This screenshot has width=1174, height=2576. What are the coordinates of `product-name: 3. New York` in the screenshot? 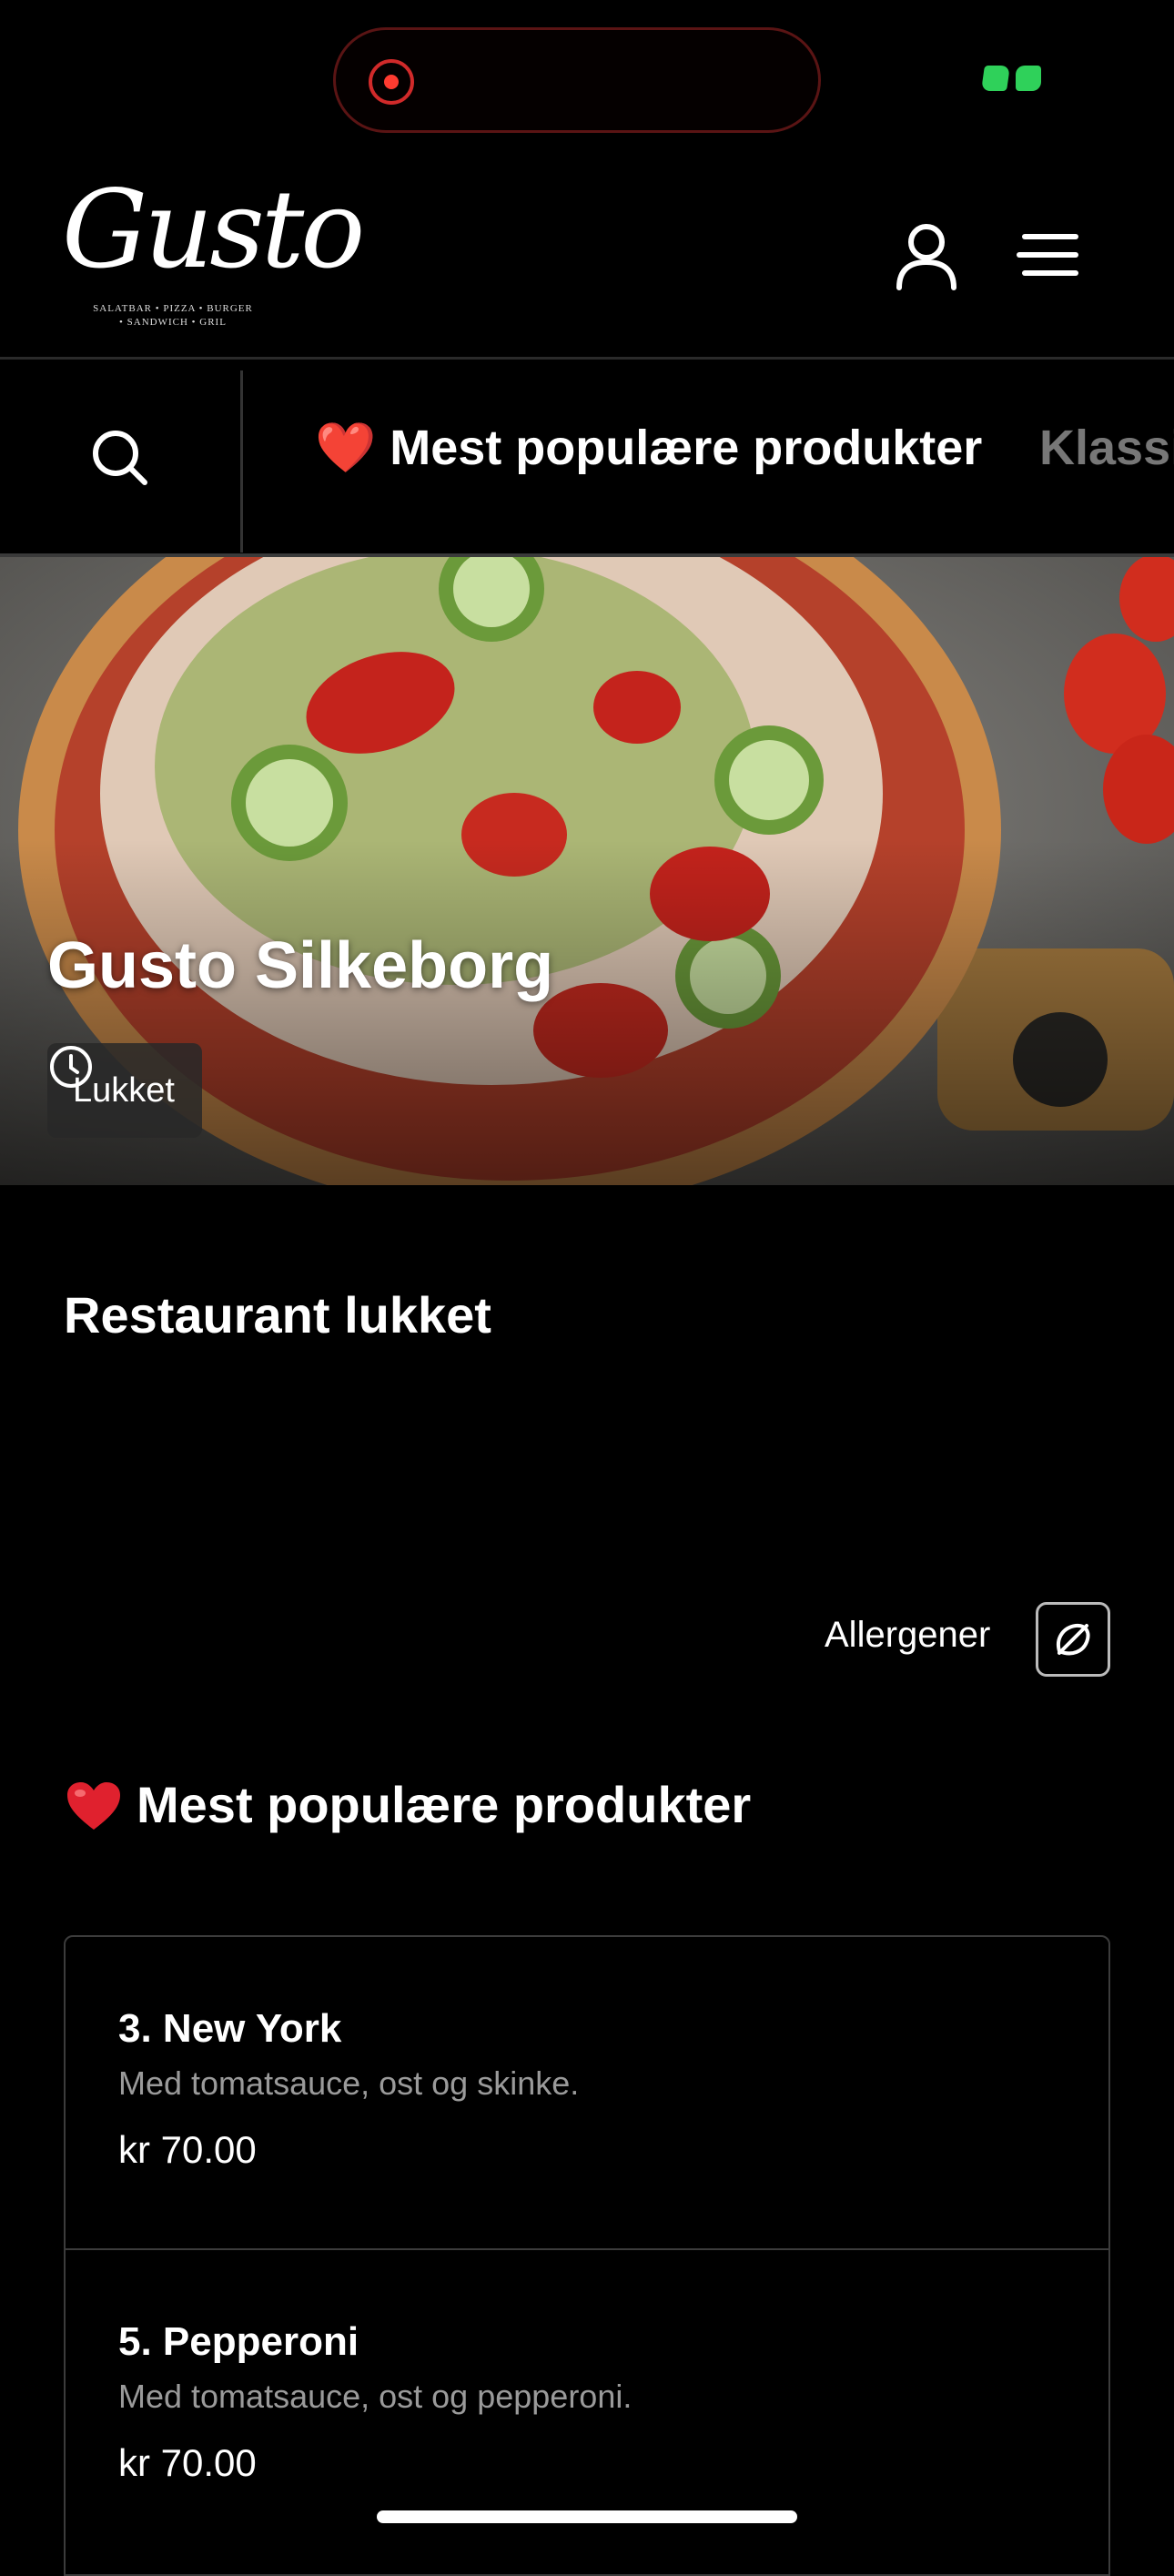 It's located at (230, 2028).